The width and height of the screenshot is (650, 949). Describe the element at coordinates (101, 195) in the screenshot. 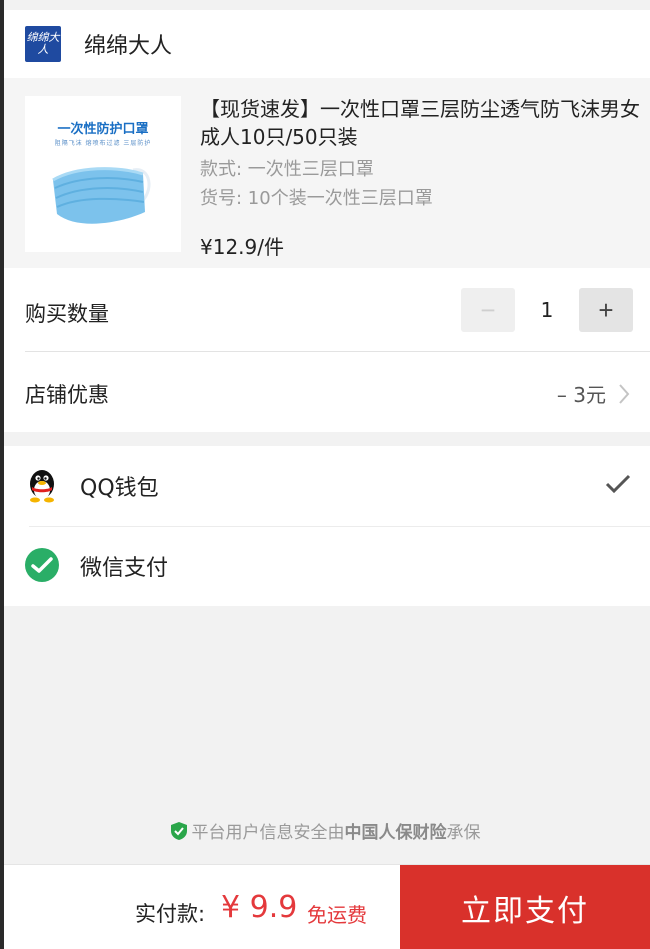

I see `face-mask-icon` at that location.